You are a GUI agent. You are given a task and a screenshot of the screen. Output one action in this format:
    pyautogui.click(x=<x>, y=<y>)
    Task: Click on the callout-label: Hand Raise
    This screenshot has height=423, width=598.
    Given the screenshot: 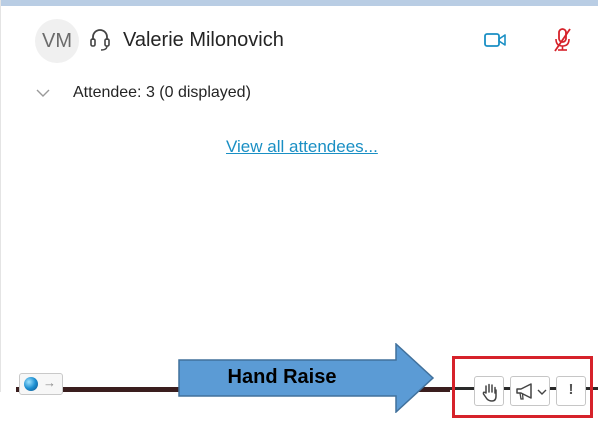 What is the action you would take?
    pyautogui.click(x=282, y=377)
    